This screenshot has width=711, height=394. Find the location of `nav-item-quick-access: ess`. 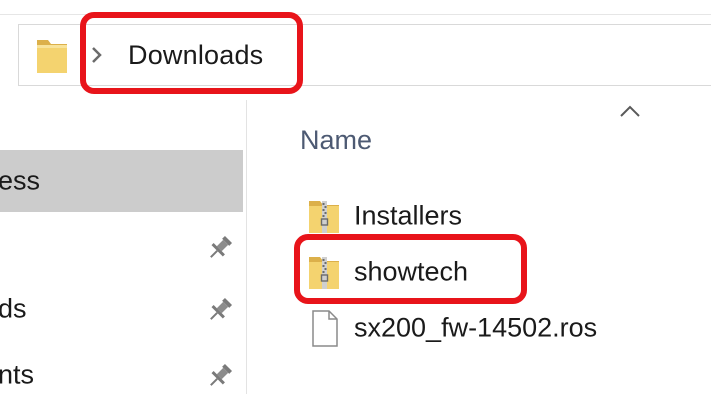

nav-item-quick-access: ess is located at coordinates (121, 181).